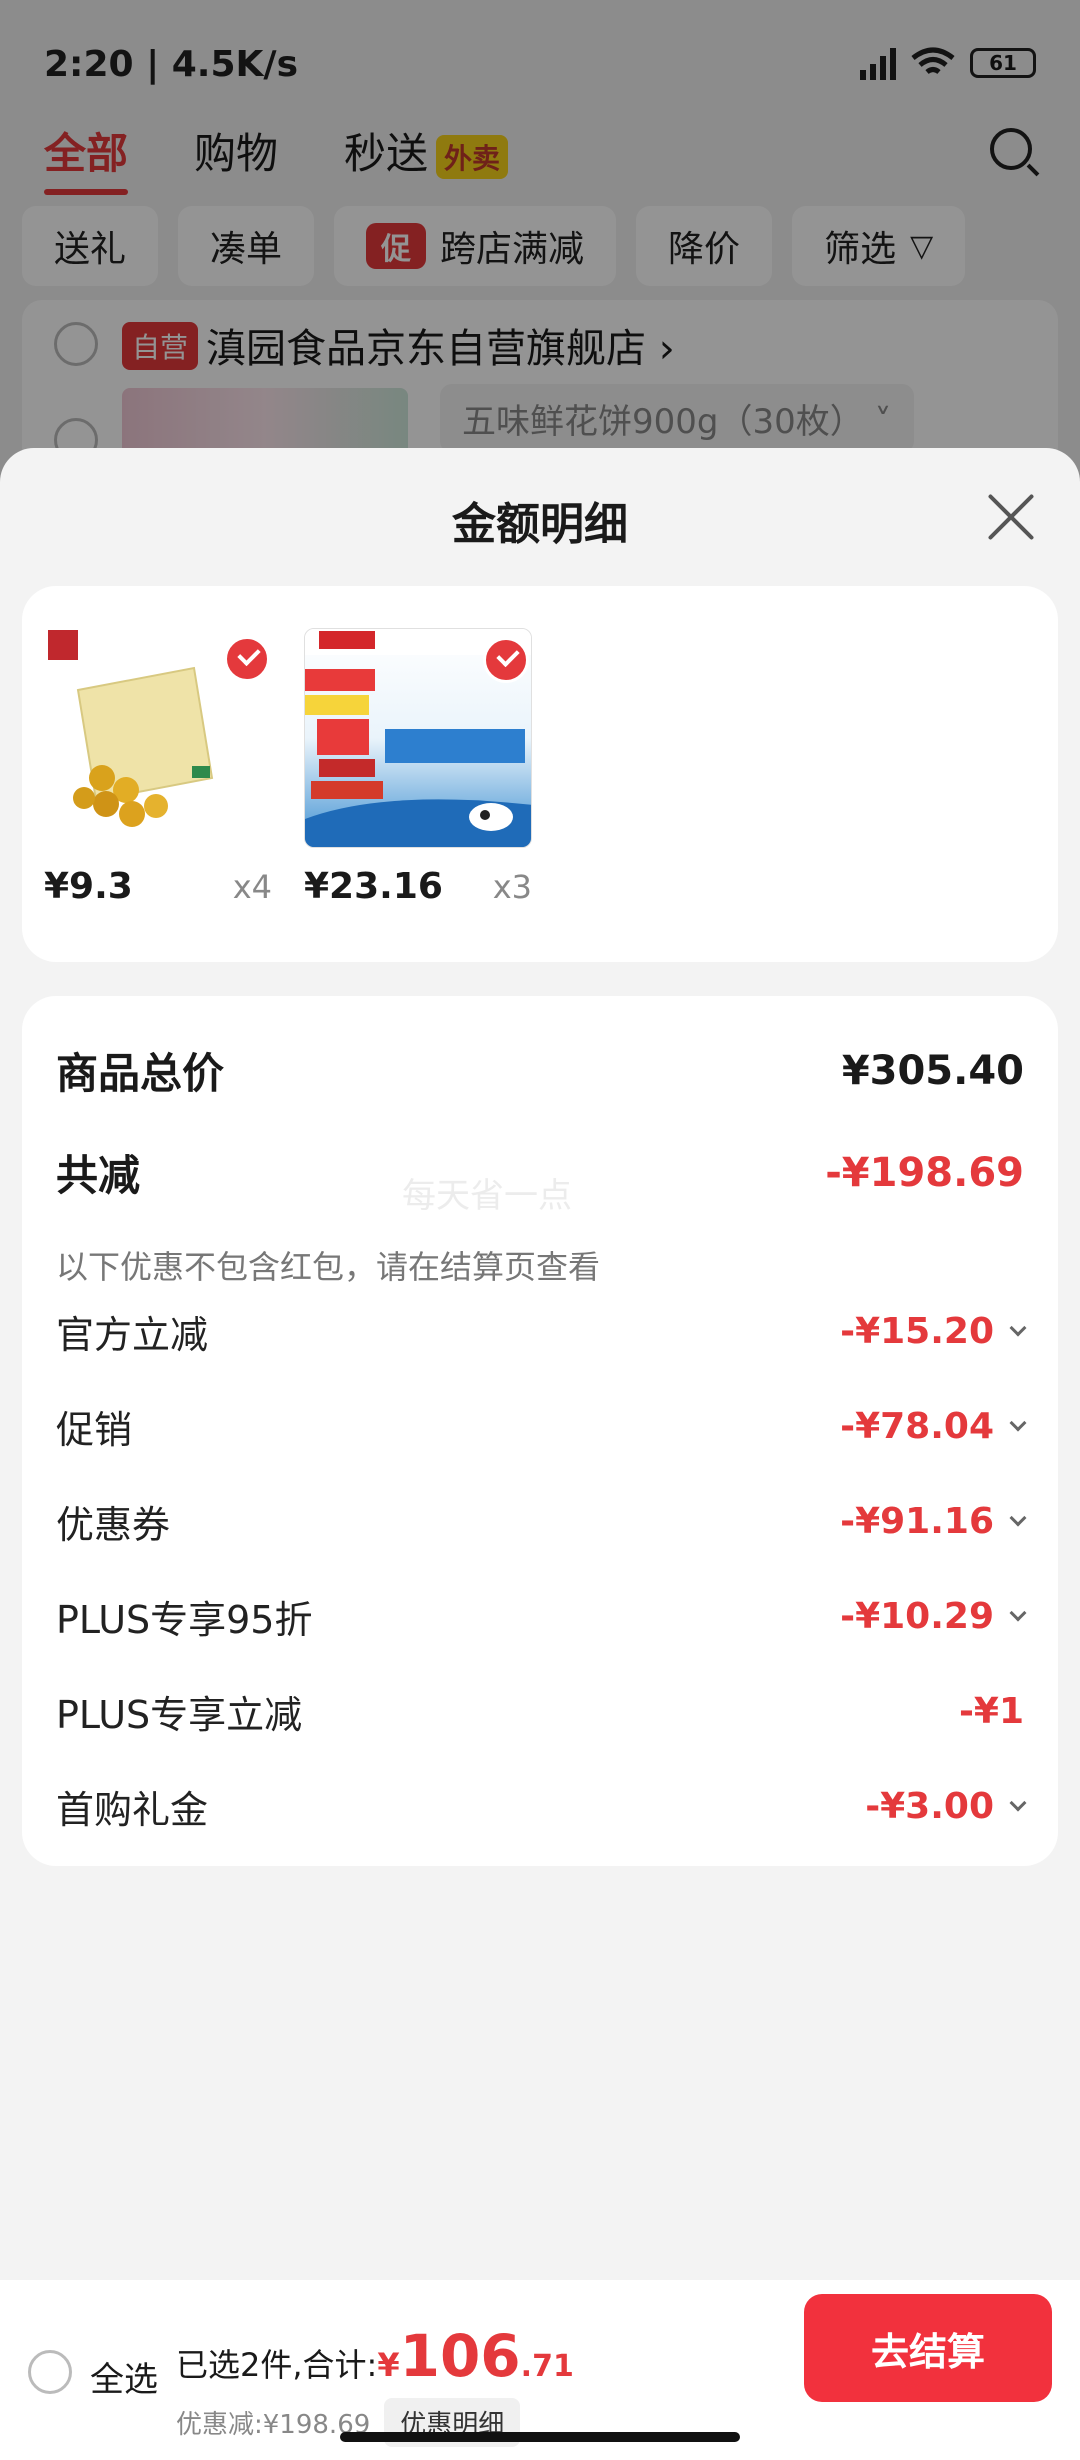  I want to click on discount-amount: -¥91.16, so click(917, 1521).